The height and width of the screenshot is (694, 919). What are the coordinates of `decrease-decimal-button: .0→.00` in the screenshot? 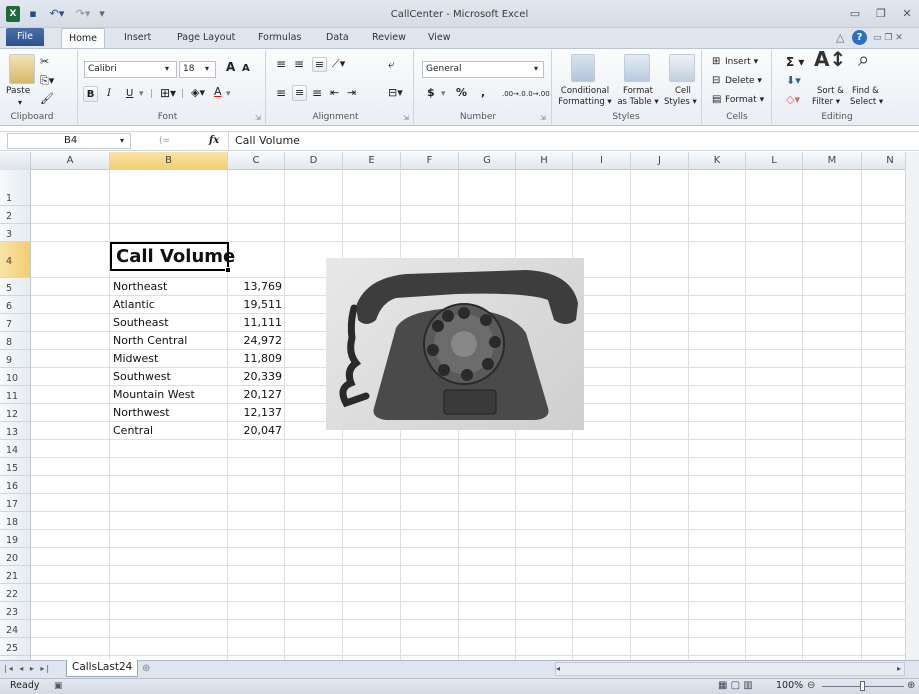 It's located at (538, 94).